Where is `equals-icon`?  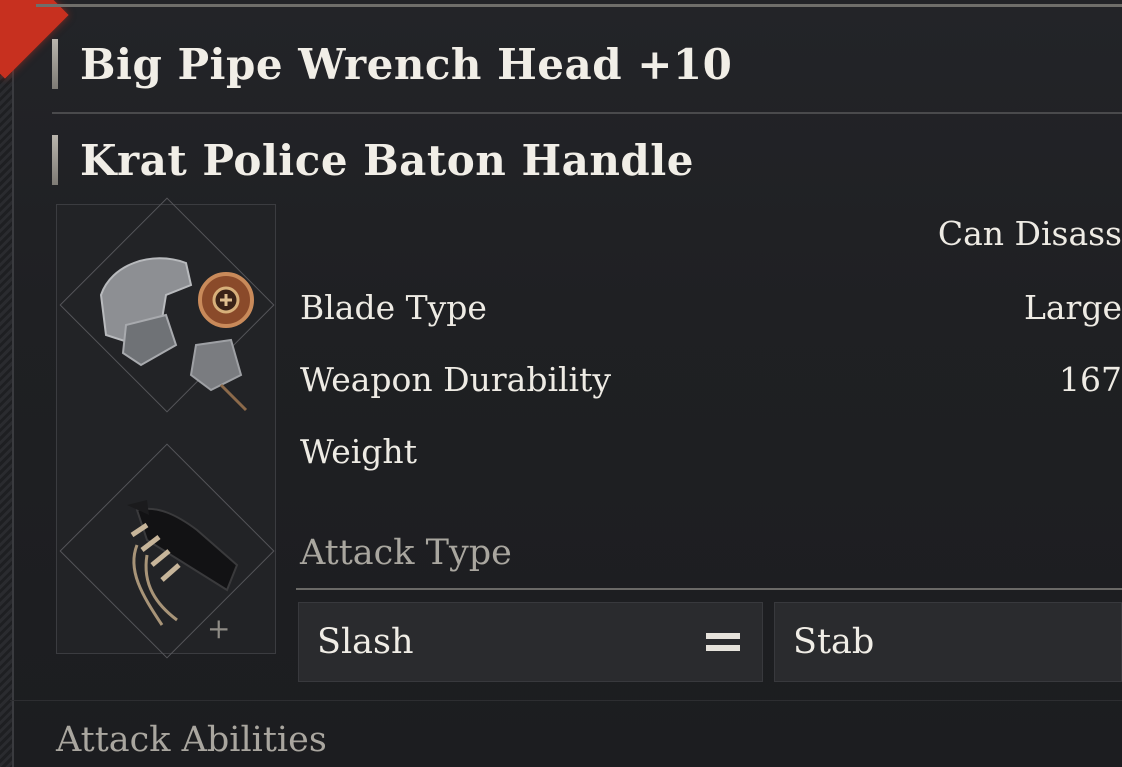
equals-icon is located at coordinates (723, 642).